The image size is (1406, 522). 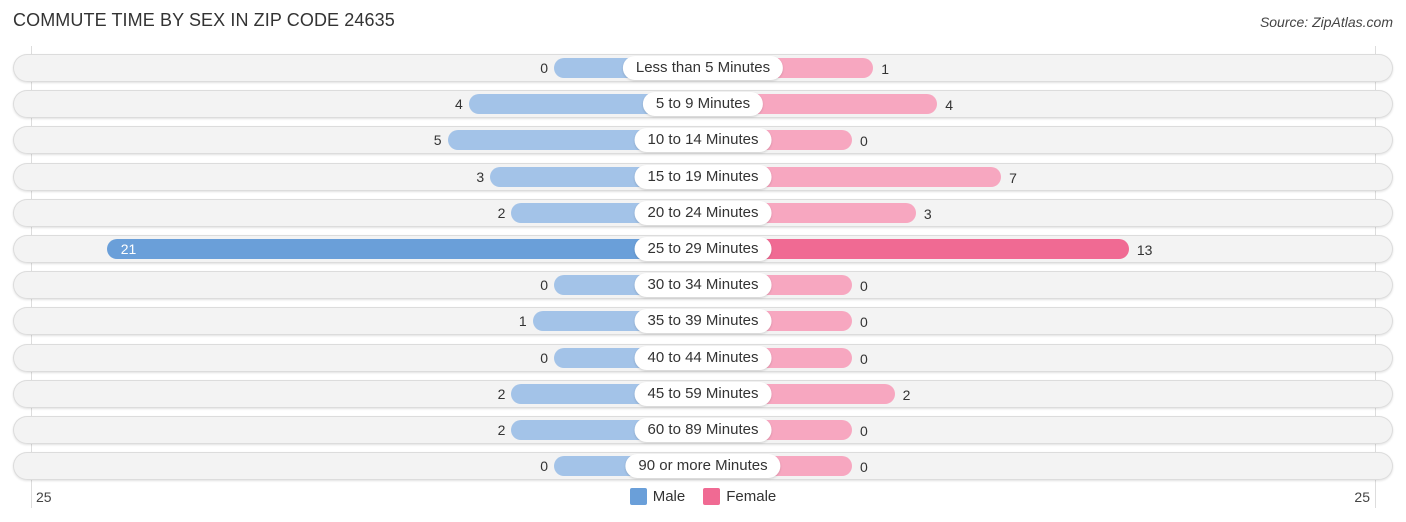 I want to click on legend-label-female: Female, so click(x=751, y=496).